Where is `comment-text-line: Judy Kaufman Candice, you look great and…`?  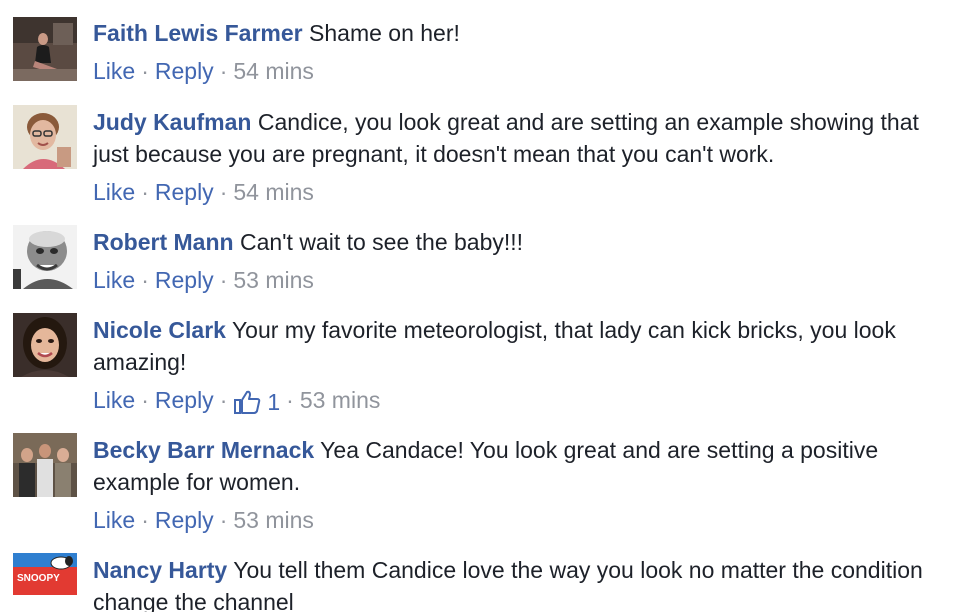
comment-text-line: Judy Kaufman Candice, you look great and… is located at coordinates (523, 138).